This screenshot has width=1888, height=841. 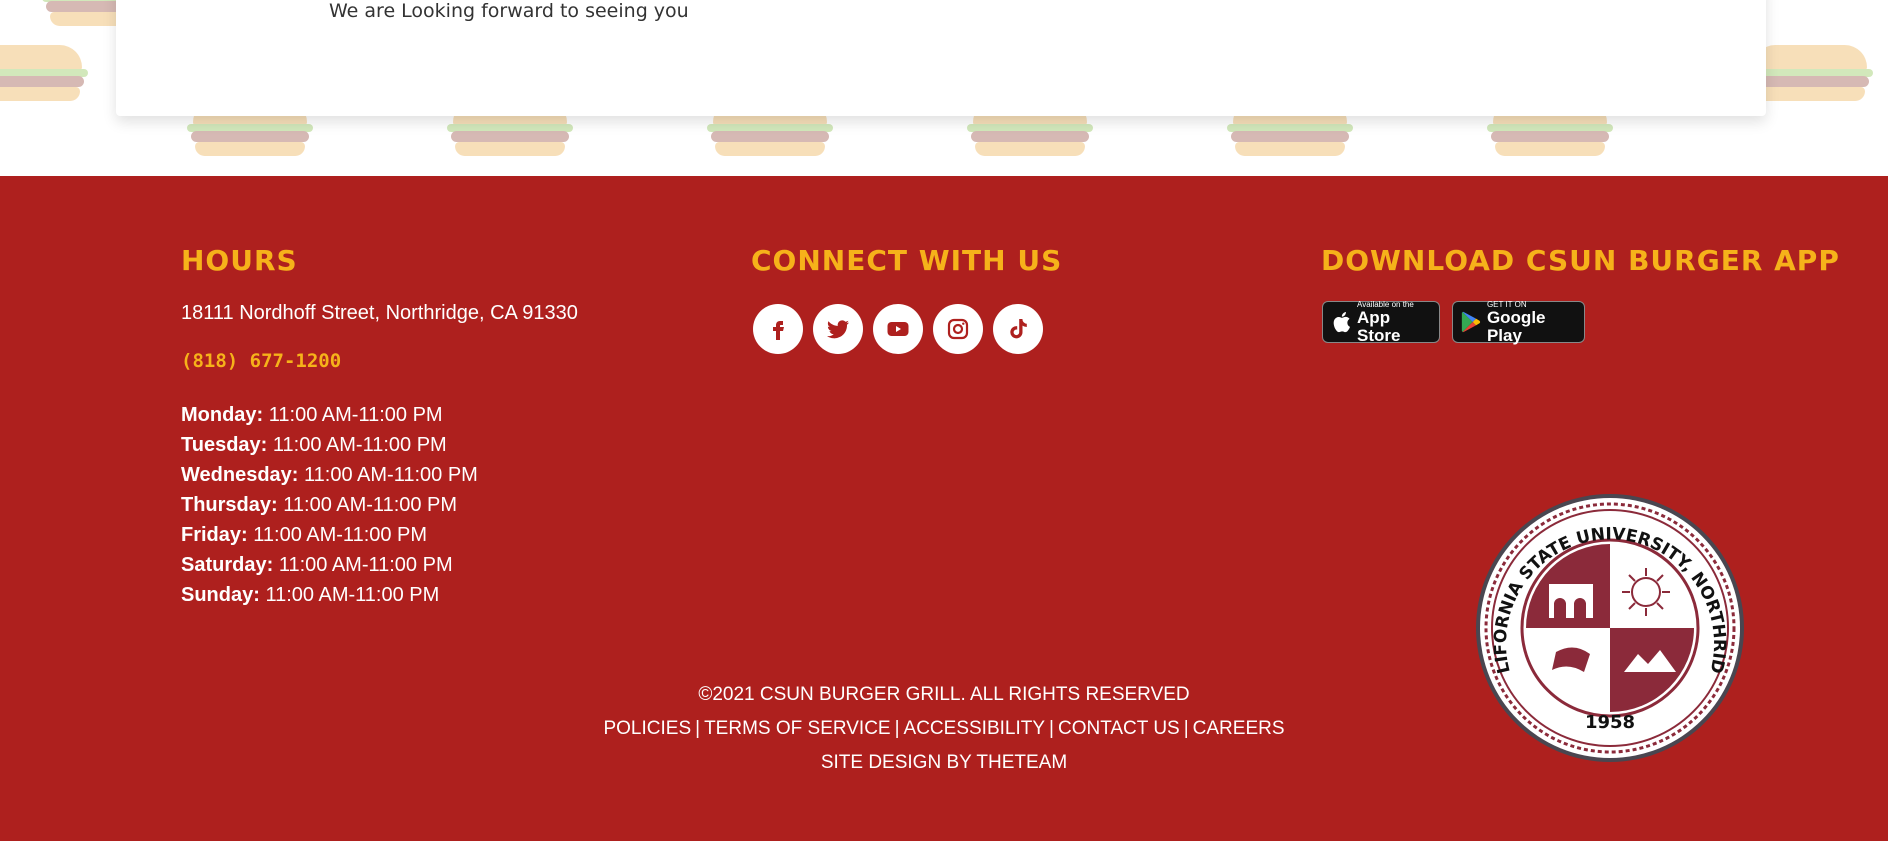 I want to click on google-play-badge: GET IT ON Google Play, so click(x=1518, y=322).